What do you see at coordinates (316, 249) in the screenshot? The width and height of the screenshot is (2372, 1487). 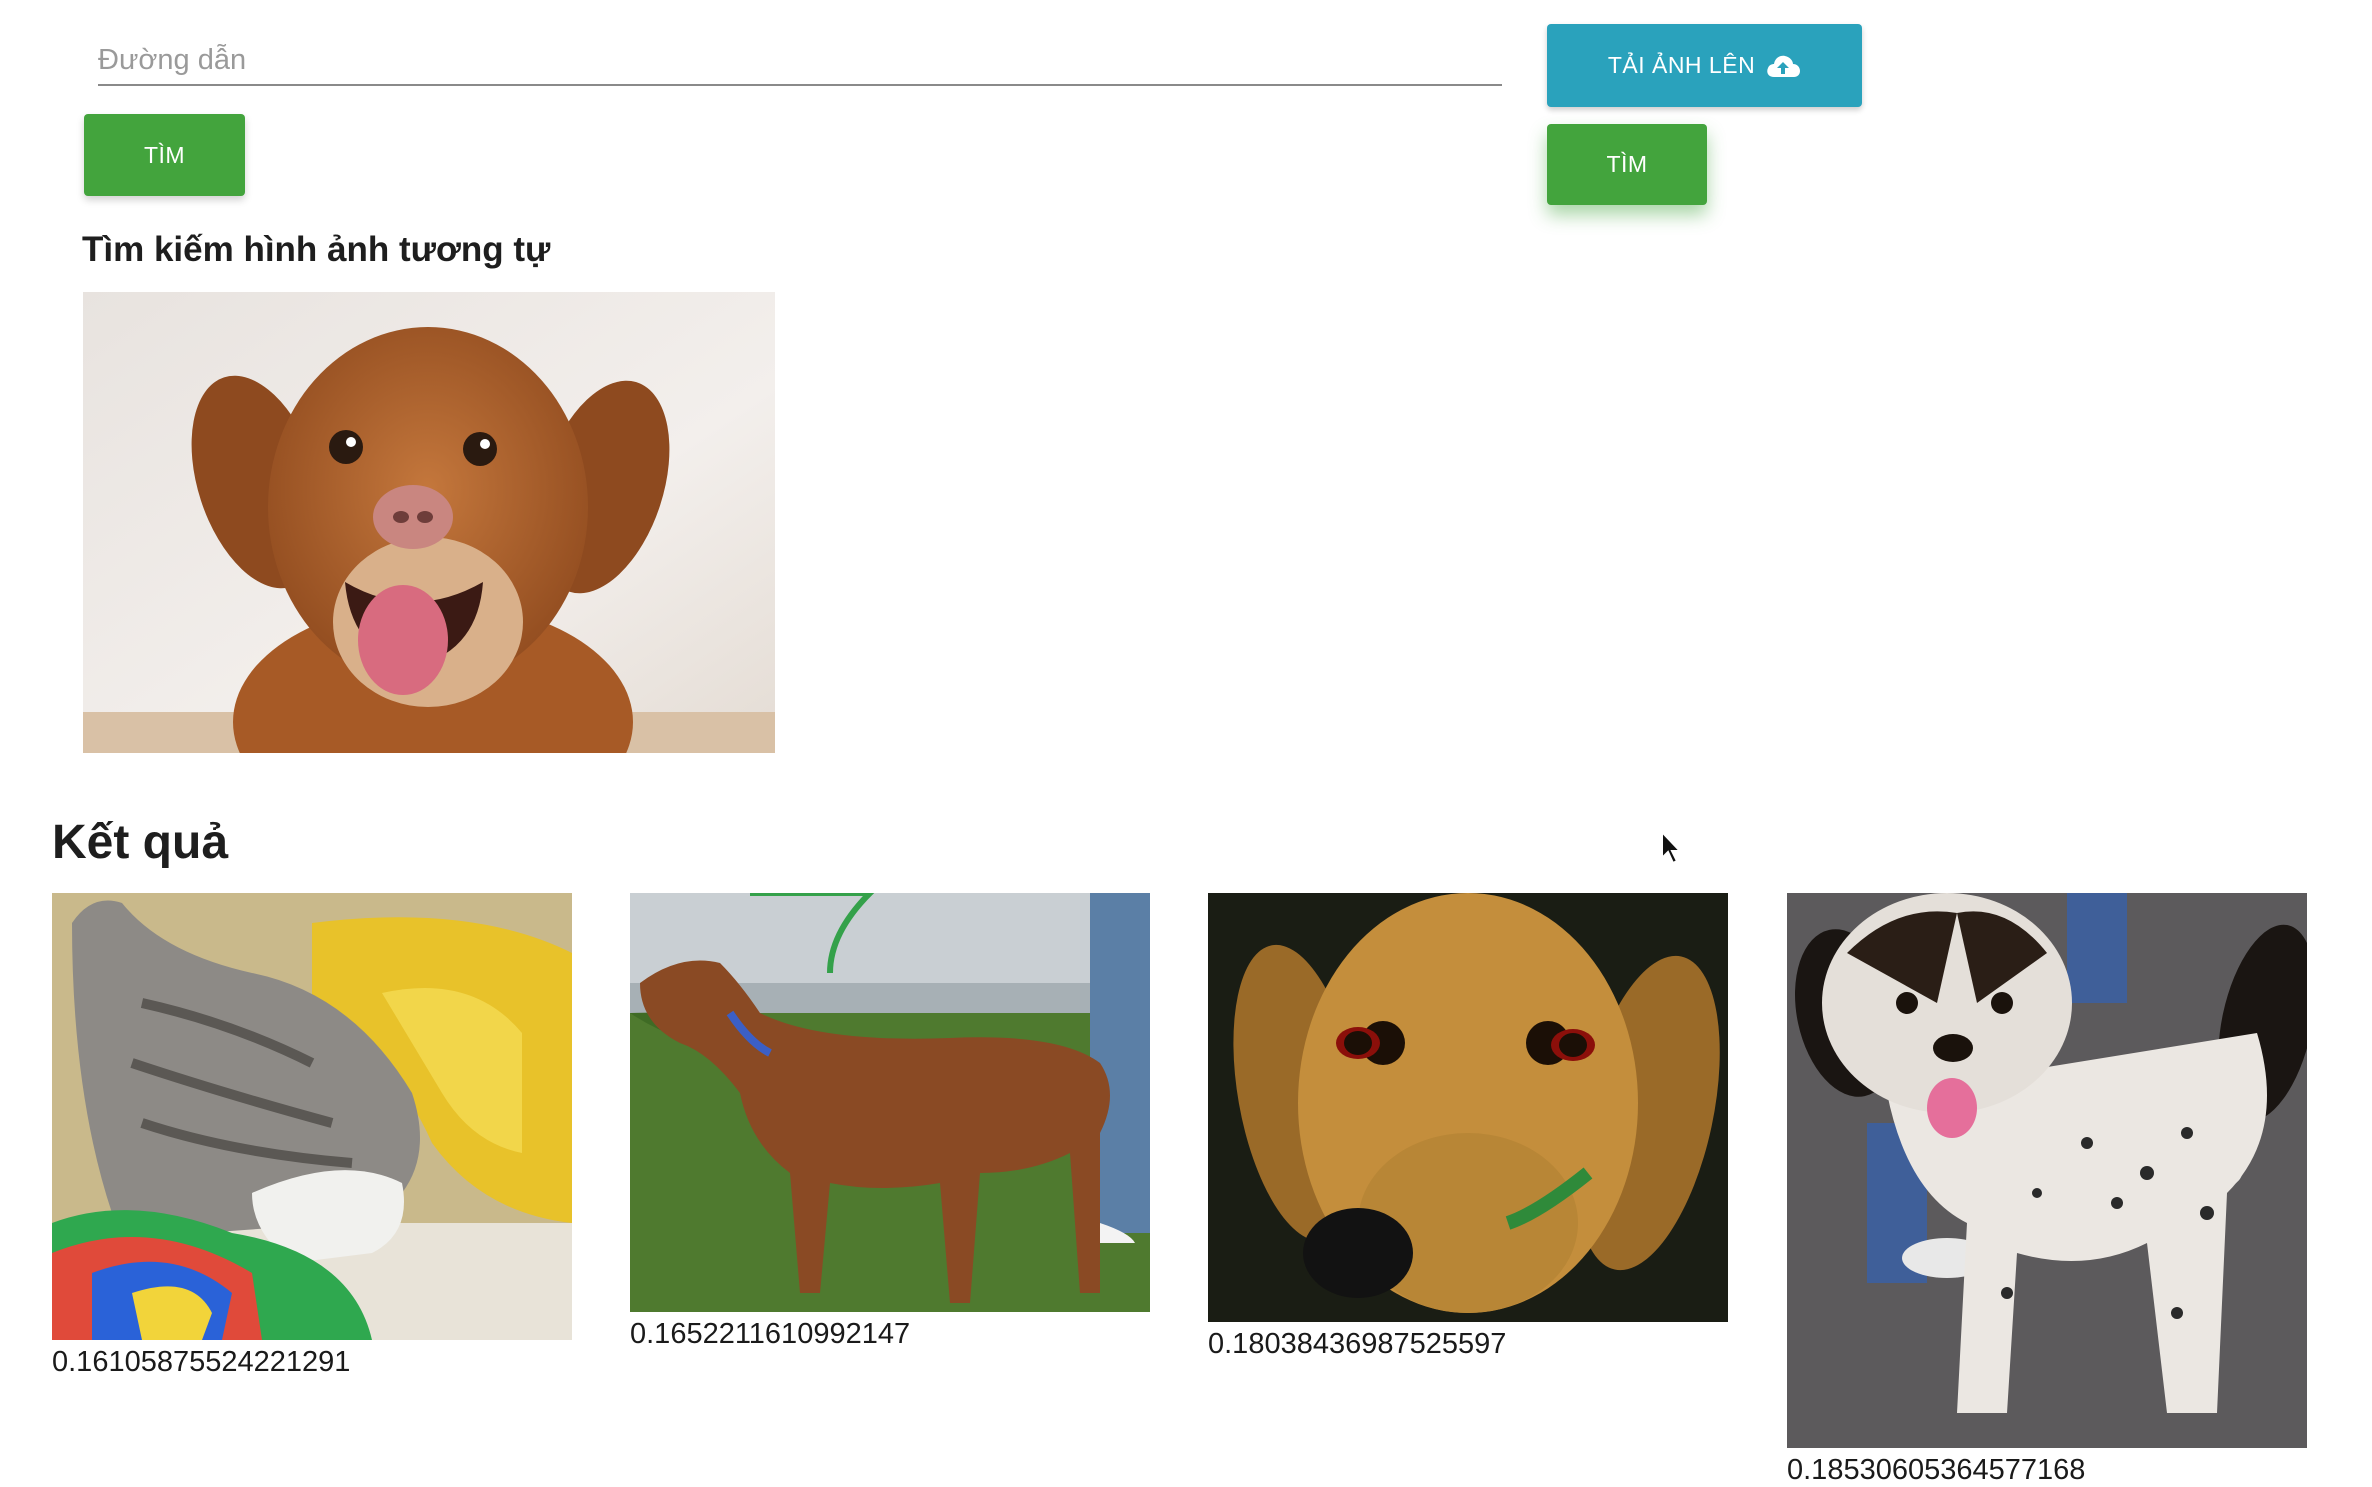 I see `similar-search-heading: Tìm kiếm hình ảnh tương tự` at bounding box center [316, 249].